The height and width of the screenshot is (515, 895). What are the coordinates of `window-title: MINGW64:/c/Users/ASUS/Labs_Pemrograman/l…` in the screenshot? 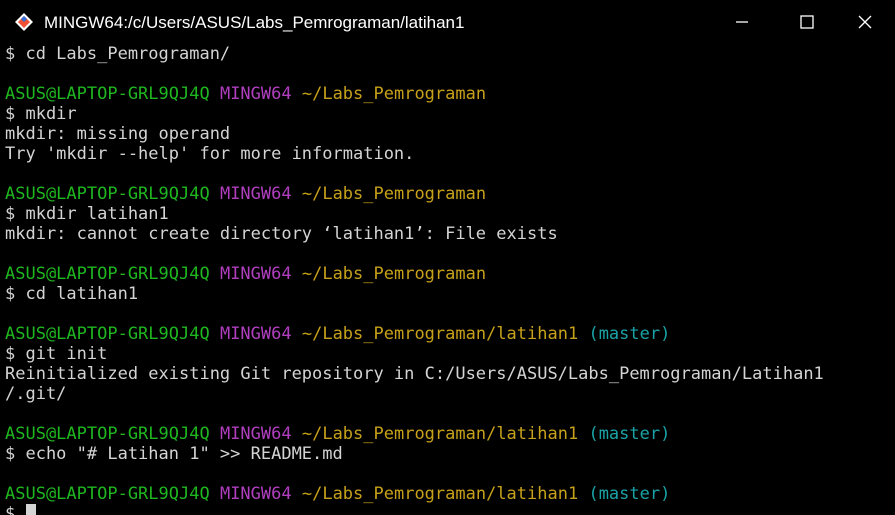 It's located at (254, 22).